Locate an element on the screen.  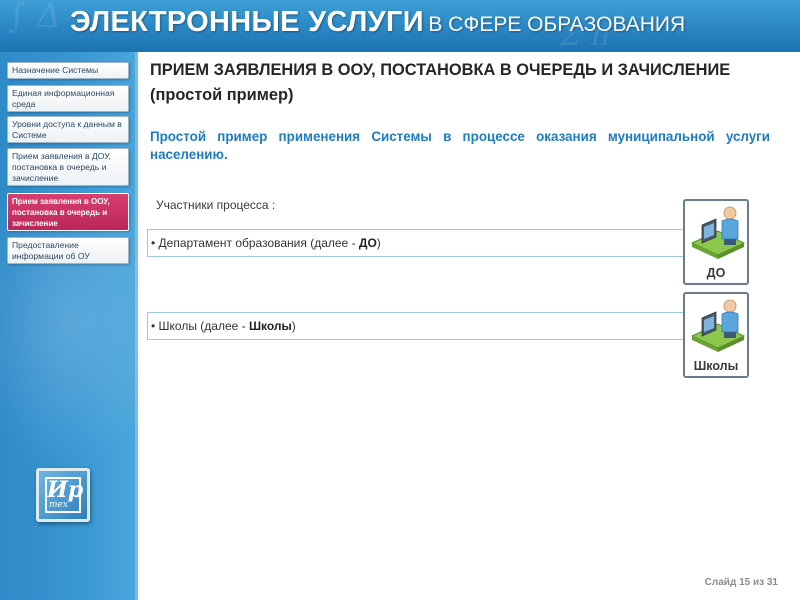
sidebar-item-access-levels: Уровни доступа к данным в Системе is located at coordinates (68, 129).